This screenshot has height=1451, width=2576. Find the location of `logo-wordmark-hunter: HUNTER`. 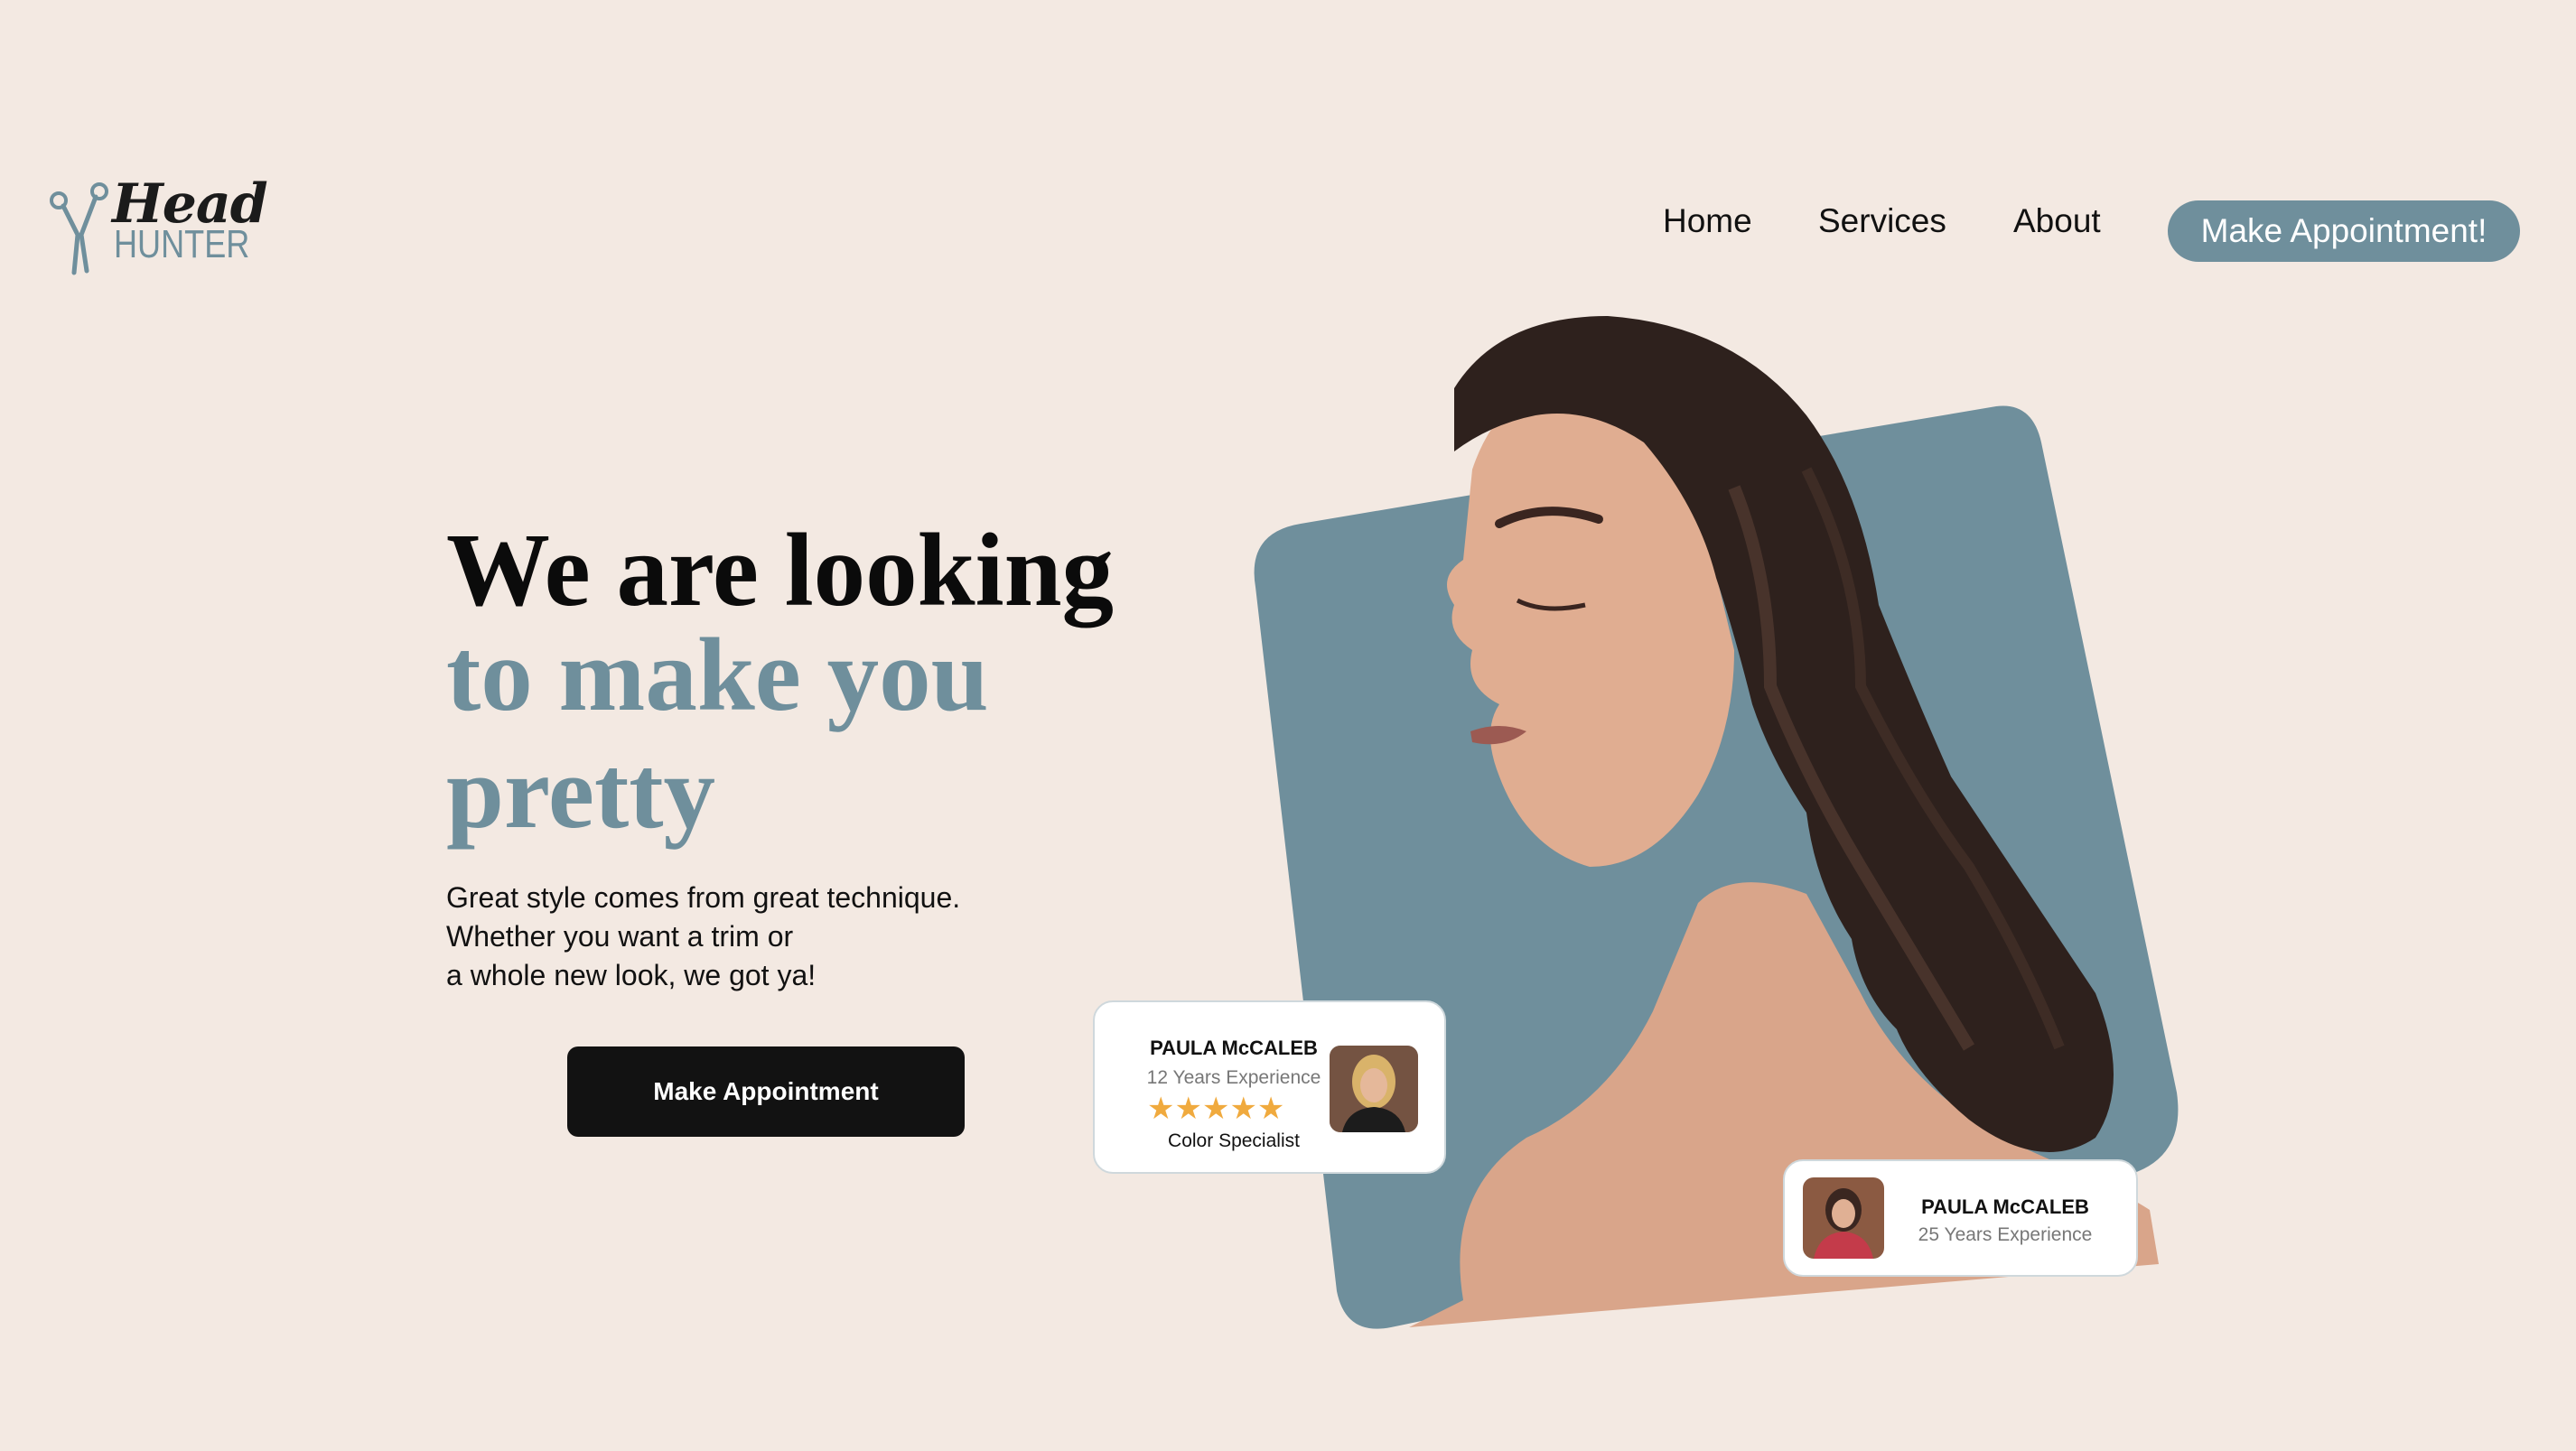

logo-wordmark-hunter: HUNTER is located at coordinates (182, 244).